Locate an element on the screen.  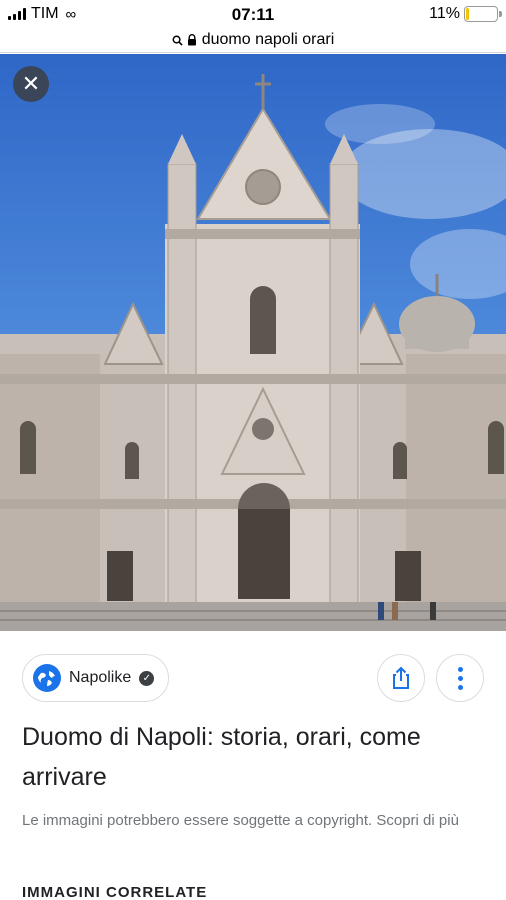
close-icon: ✕ is located at coordinates (31, 83).